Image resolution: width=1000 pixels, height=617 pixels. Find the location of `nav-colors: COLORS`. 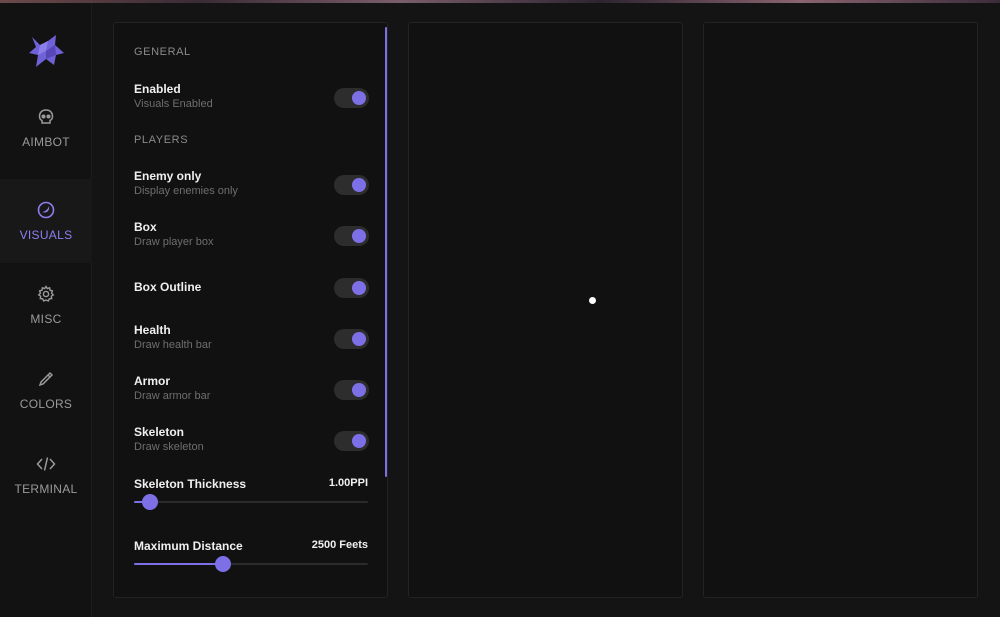

nav-colors: COLORS is located at coordinates (46, 390).